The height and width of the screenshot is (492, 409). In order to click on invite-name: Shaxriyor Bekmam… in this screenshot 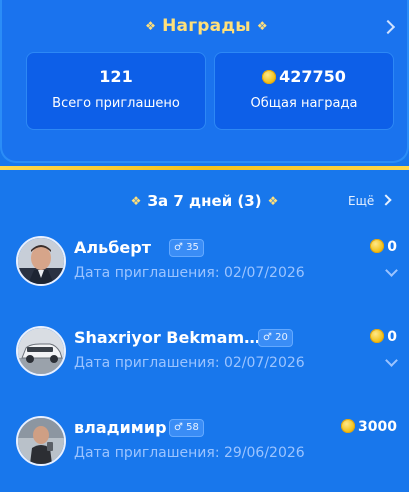, I will do `click(167, 337)`.